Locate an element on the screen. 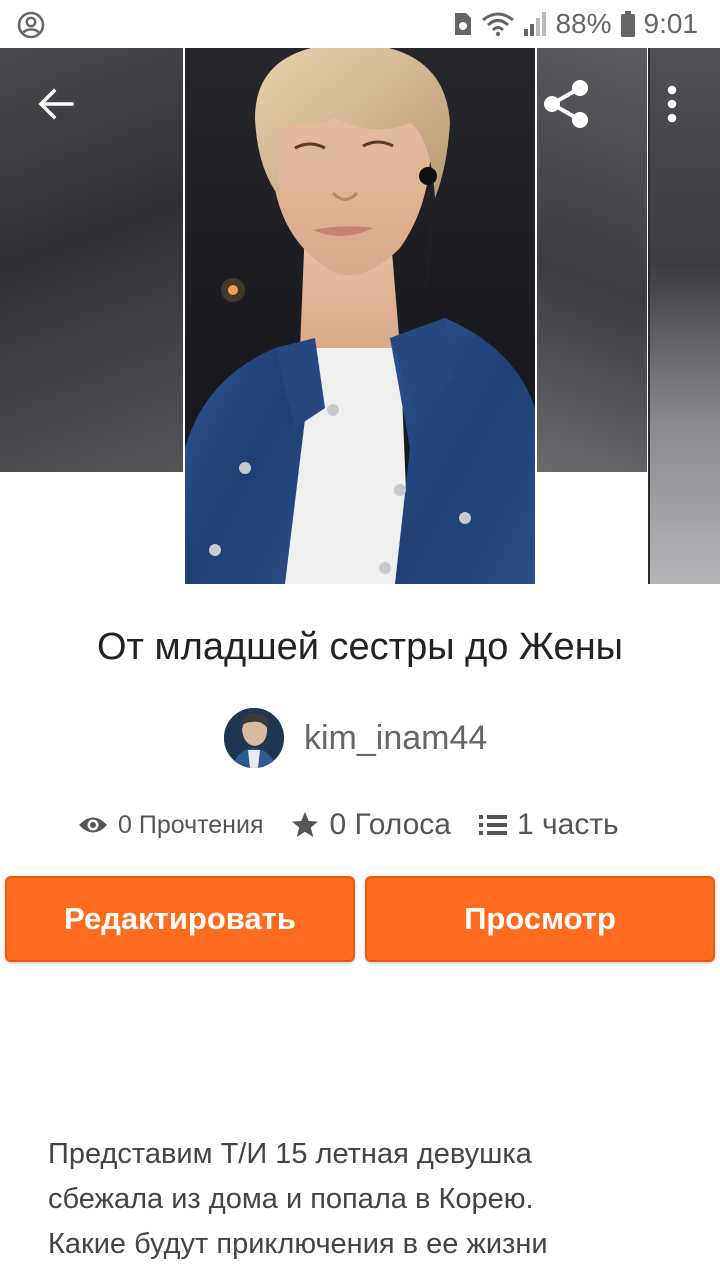 The image size is (720, 1280). signal-icon is located at coordinates (535, 24).